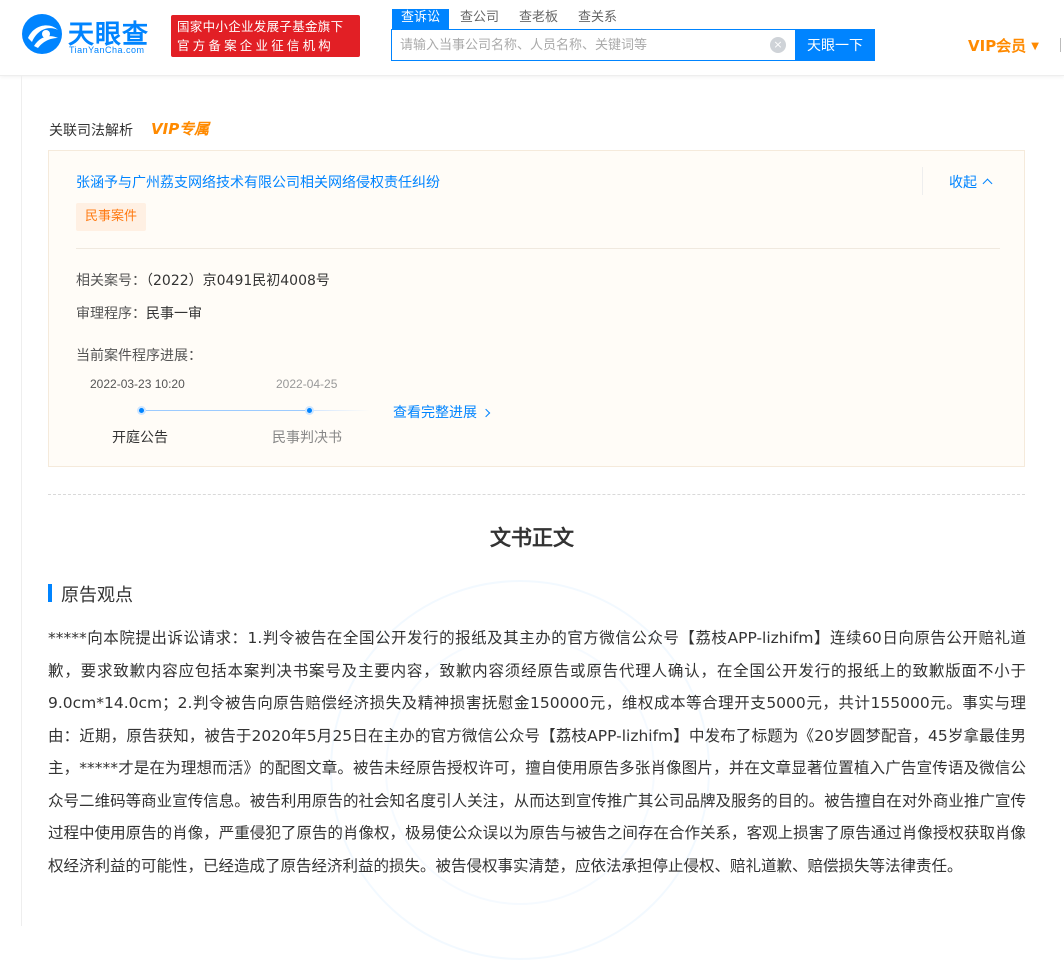 Image resolution: width=1064 pixels, height=960 pixels. I want to click on search-input, so click(577, 45).